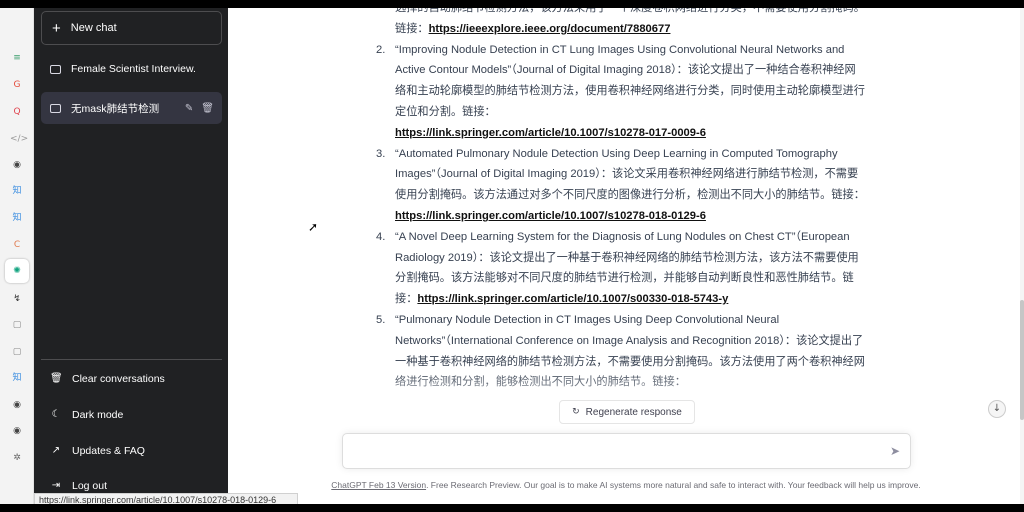  Describe the element at coordinates (131, 28) in the screenshot. I see `new-chat-button: + New chat` at that location.